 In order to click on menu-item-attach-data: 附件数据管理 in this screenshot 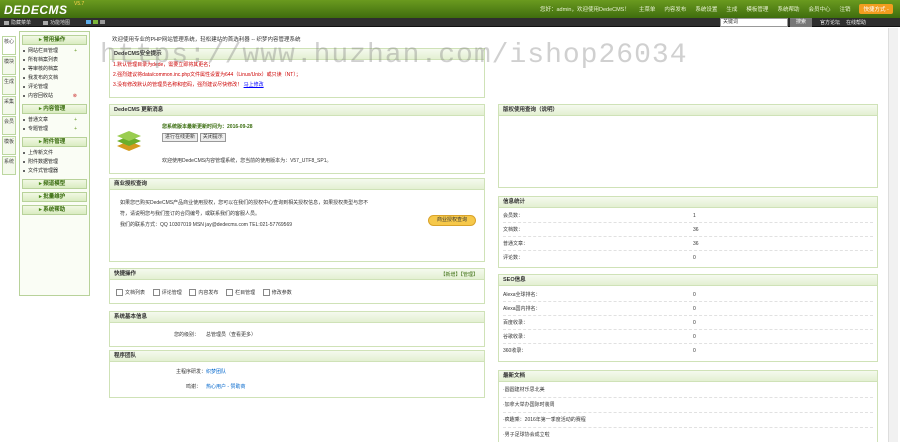, I will do `click(54, 162)`.